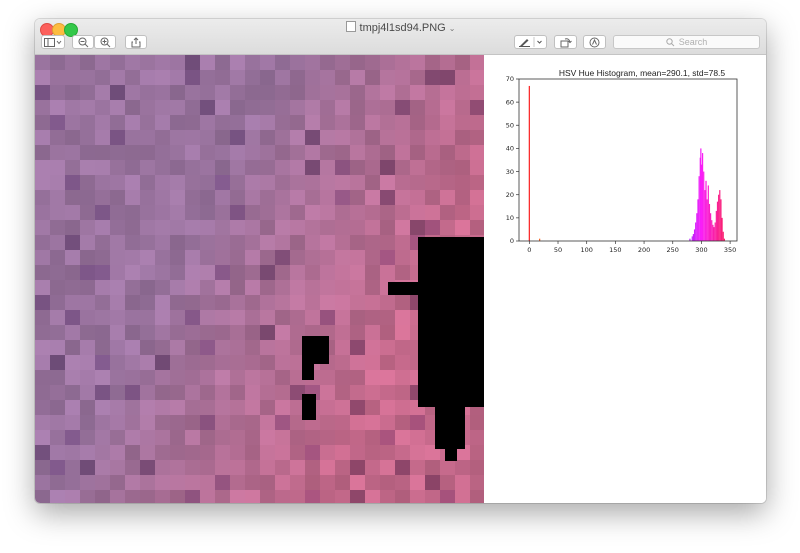  Describe the element at coordinates (565, 42) in the screenshot. I see `rotate-button` at that location.